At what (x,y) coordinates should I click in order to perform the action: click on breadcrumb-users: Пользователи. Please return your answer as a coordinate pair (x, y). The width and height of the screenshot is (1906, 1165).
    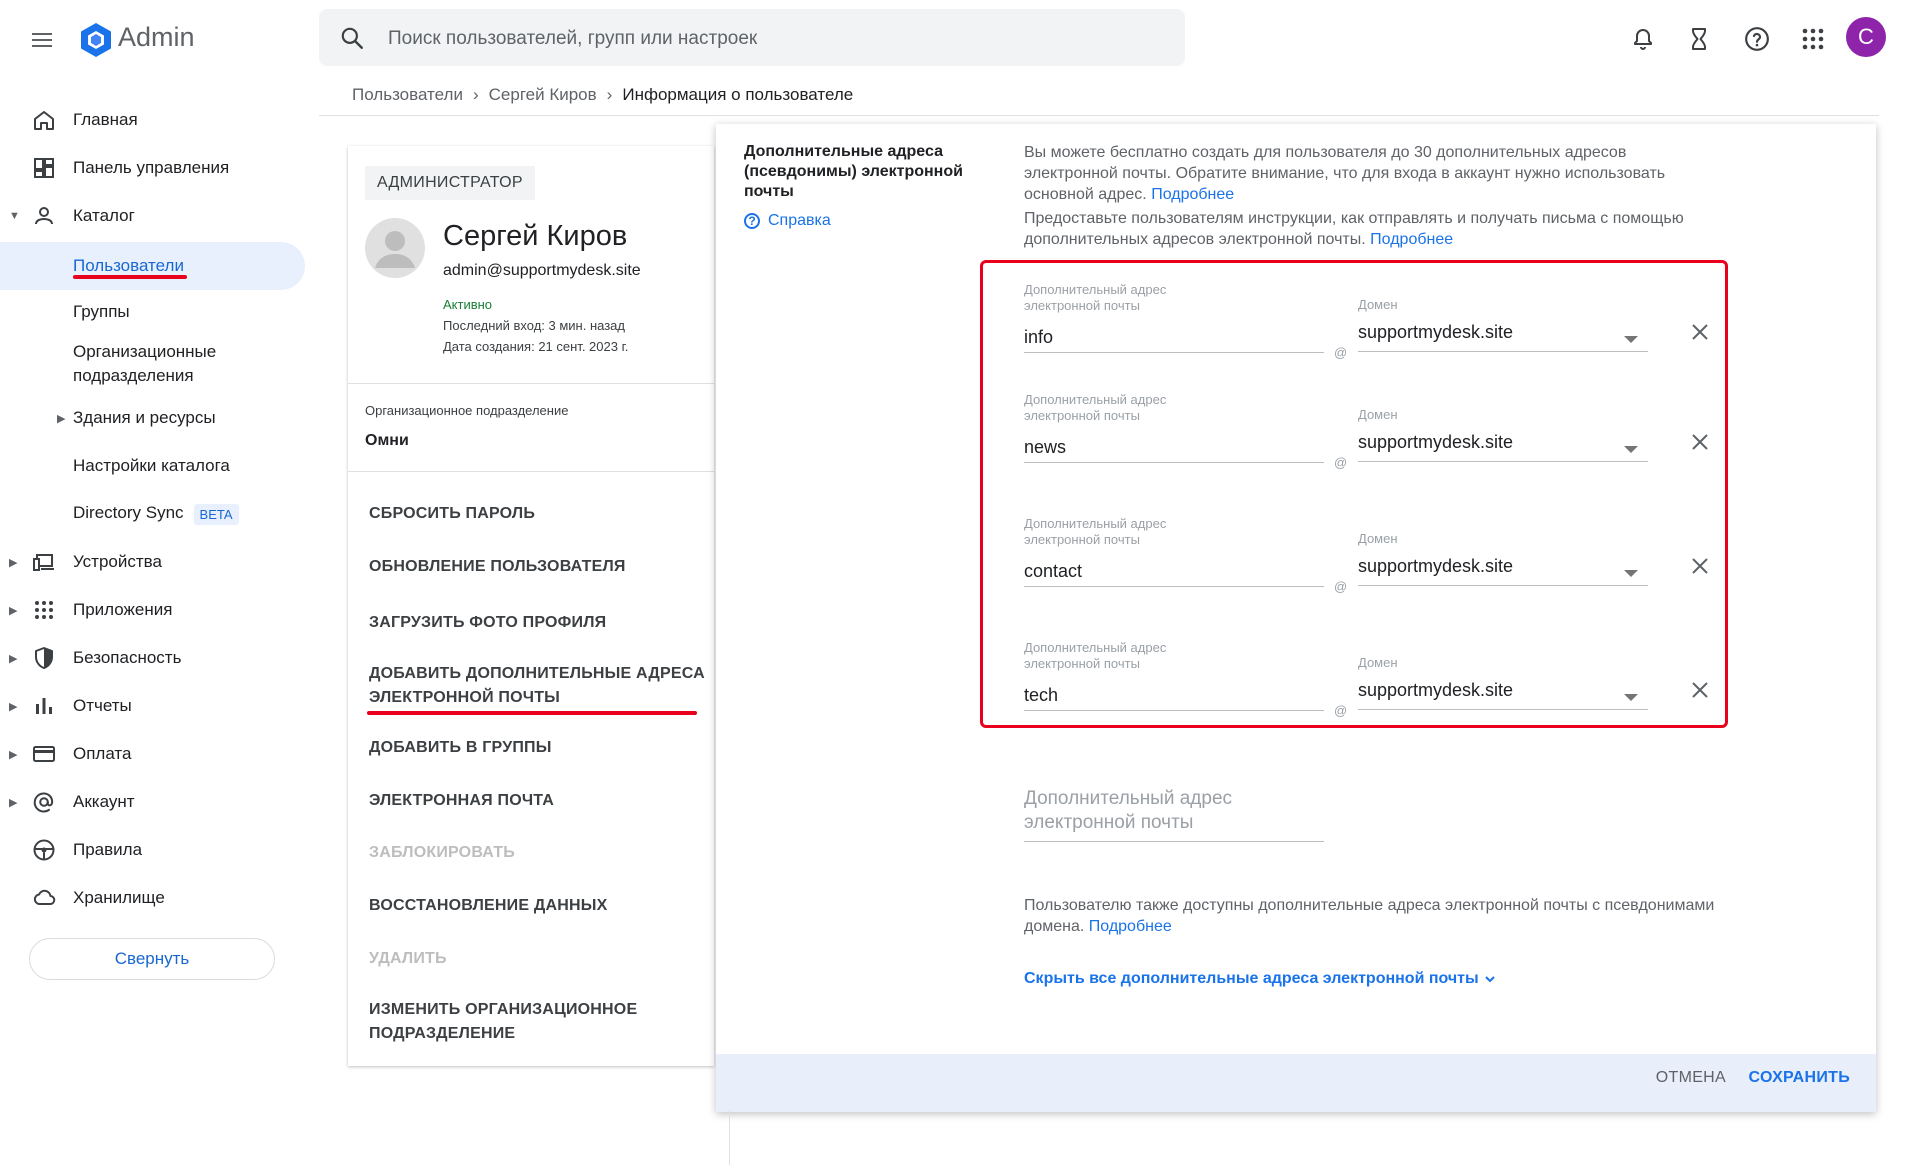
    Looking at the image, I should click on (407, 95).